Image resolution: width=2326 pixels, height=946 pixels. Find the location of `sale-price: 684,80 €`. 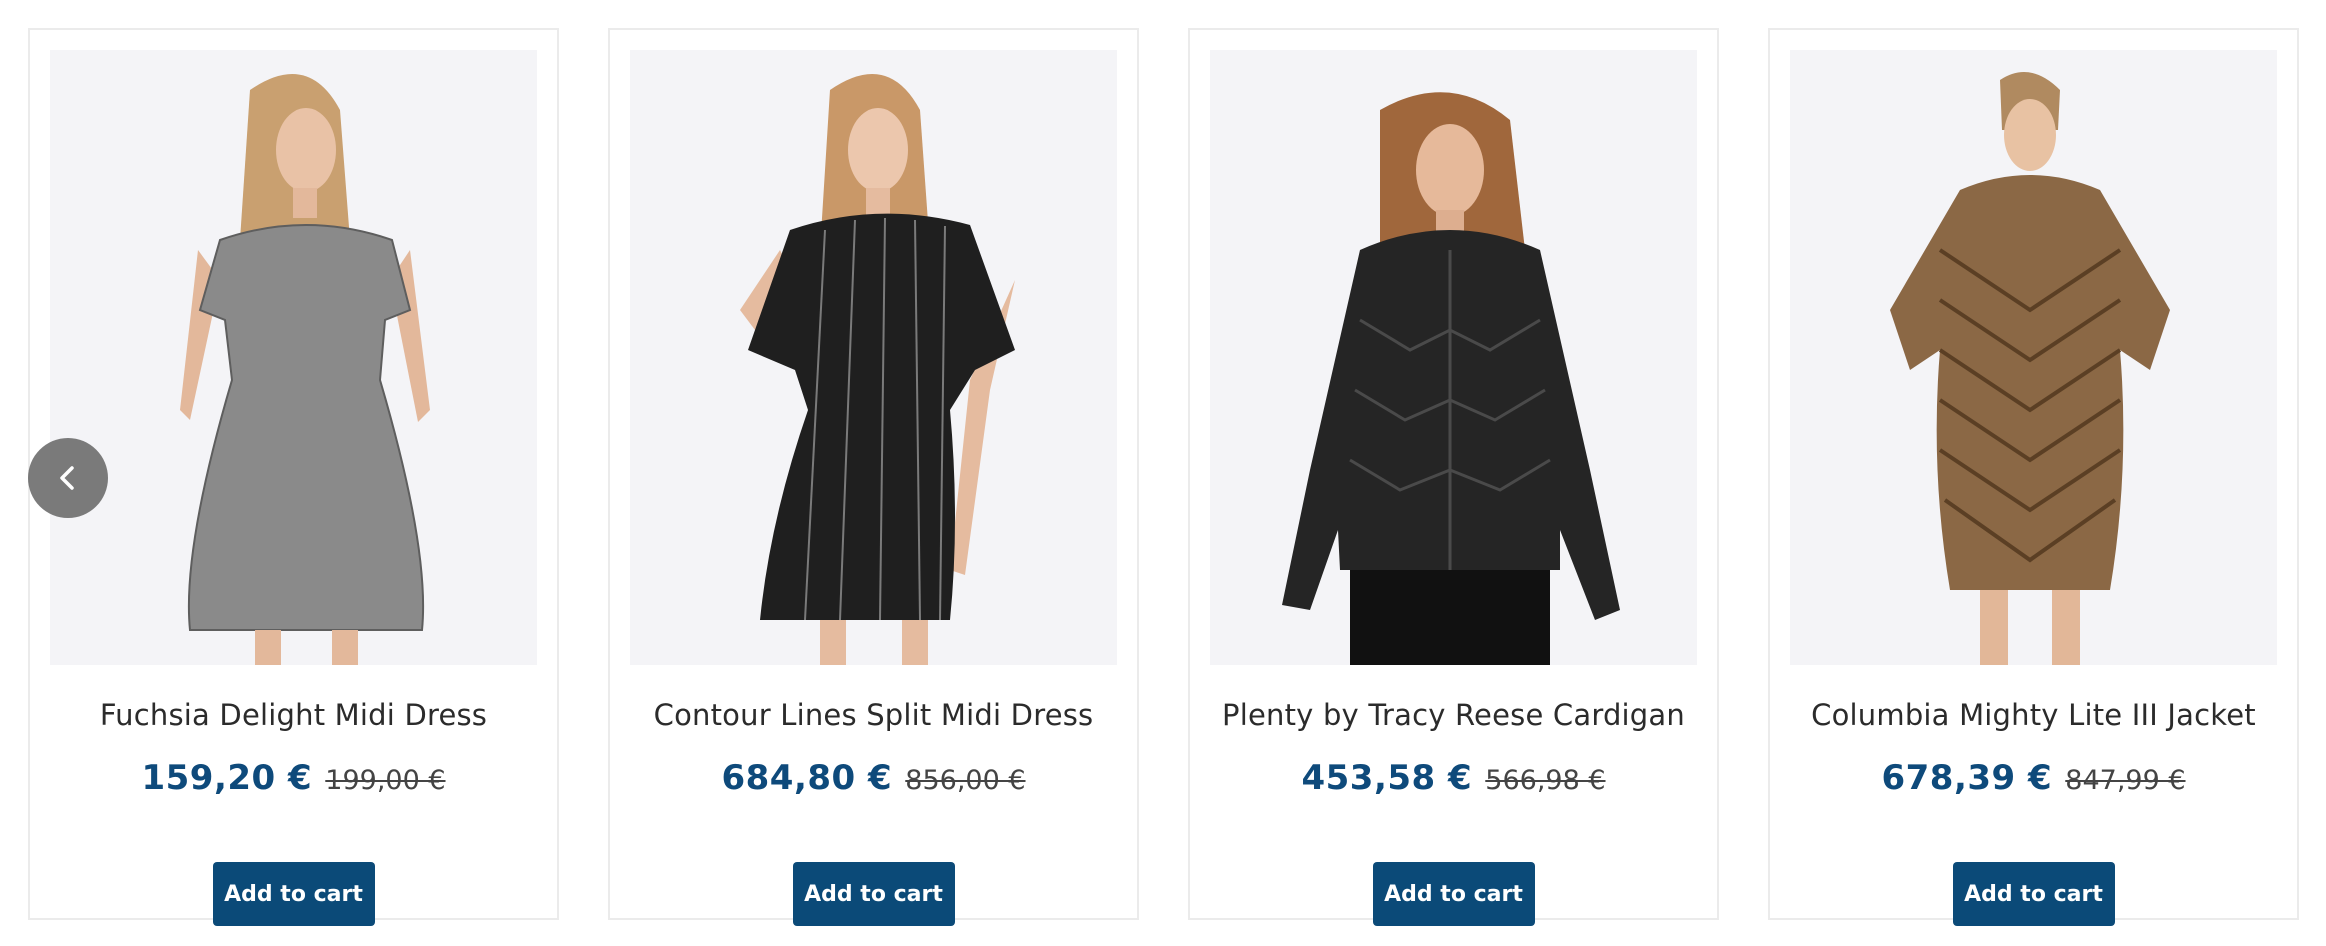

sale-price: 684,80 € is located at coordinates (807, 778).